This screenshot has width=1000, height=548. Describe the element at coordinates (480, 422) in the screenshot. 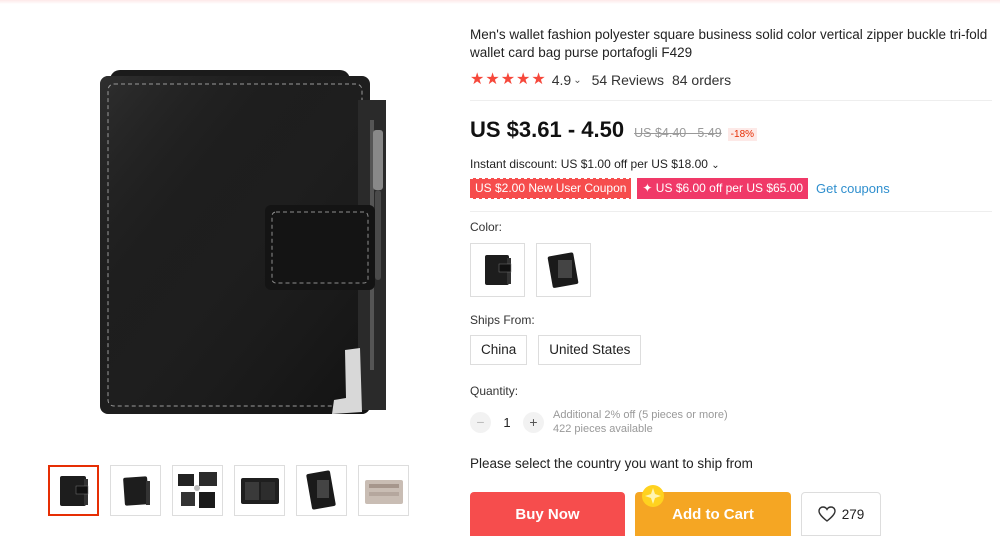

I see `quantity-decrease-button: −` at that location.